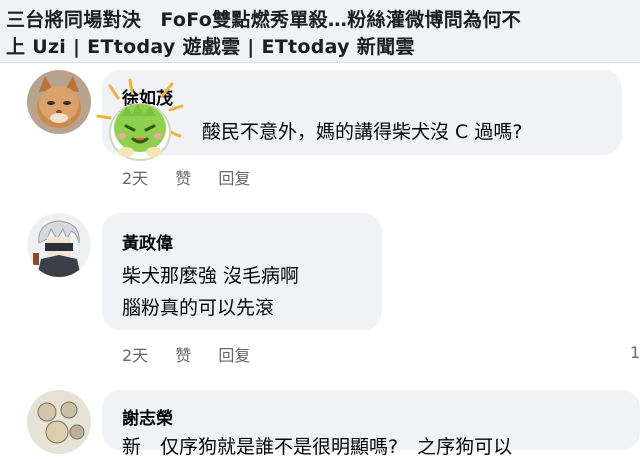 Image resolution: width=640 pixels, height=459 pixels. I want to click on comment-text-line1: 柴犬那麼強 沒毛病啊, so click(211, 276).